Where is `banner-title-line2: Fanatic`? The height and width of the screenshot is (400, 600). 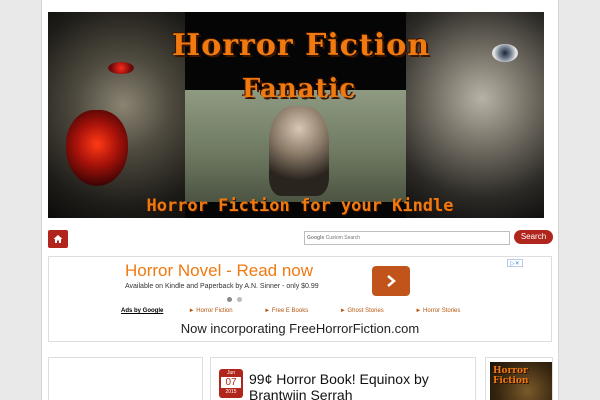 banner-title-line2: Fanatic is located at coordinates (299, 89).